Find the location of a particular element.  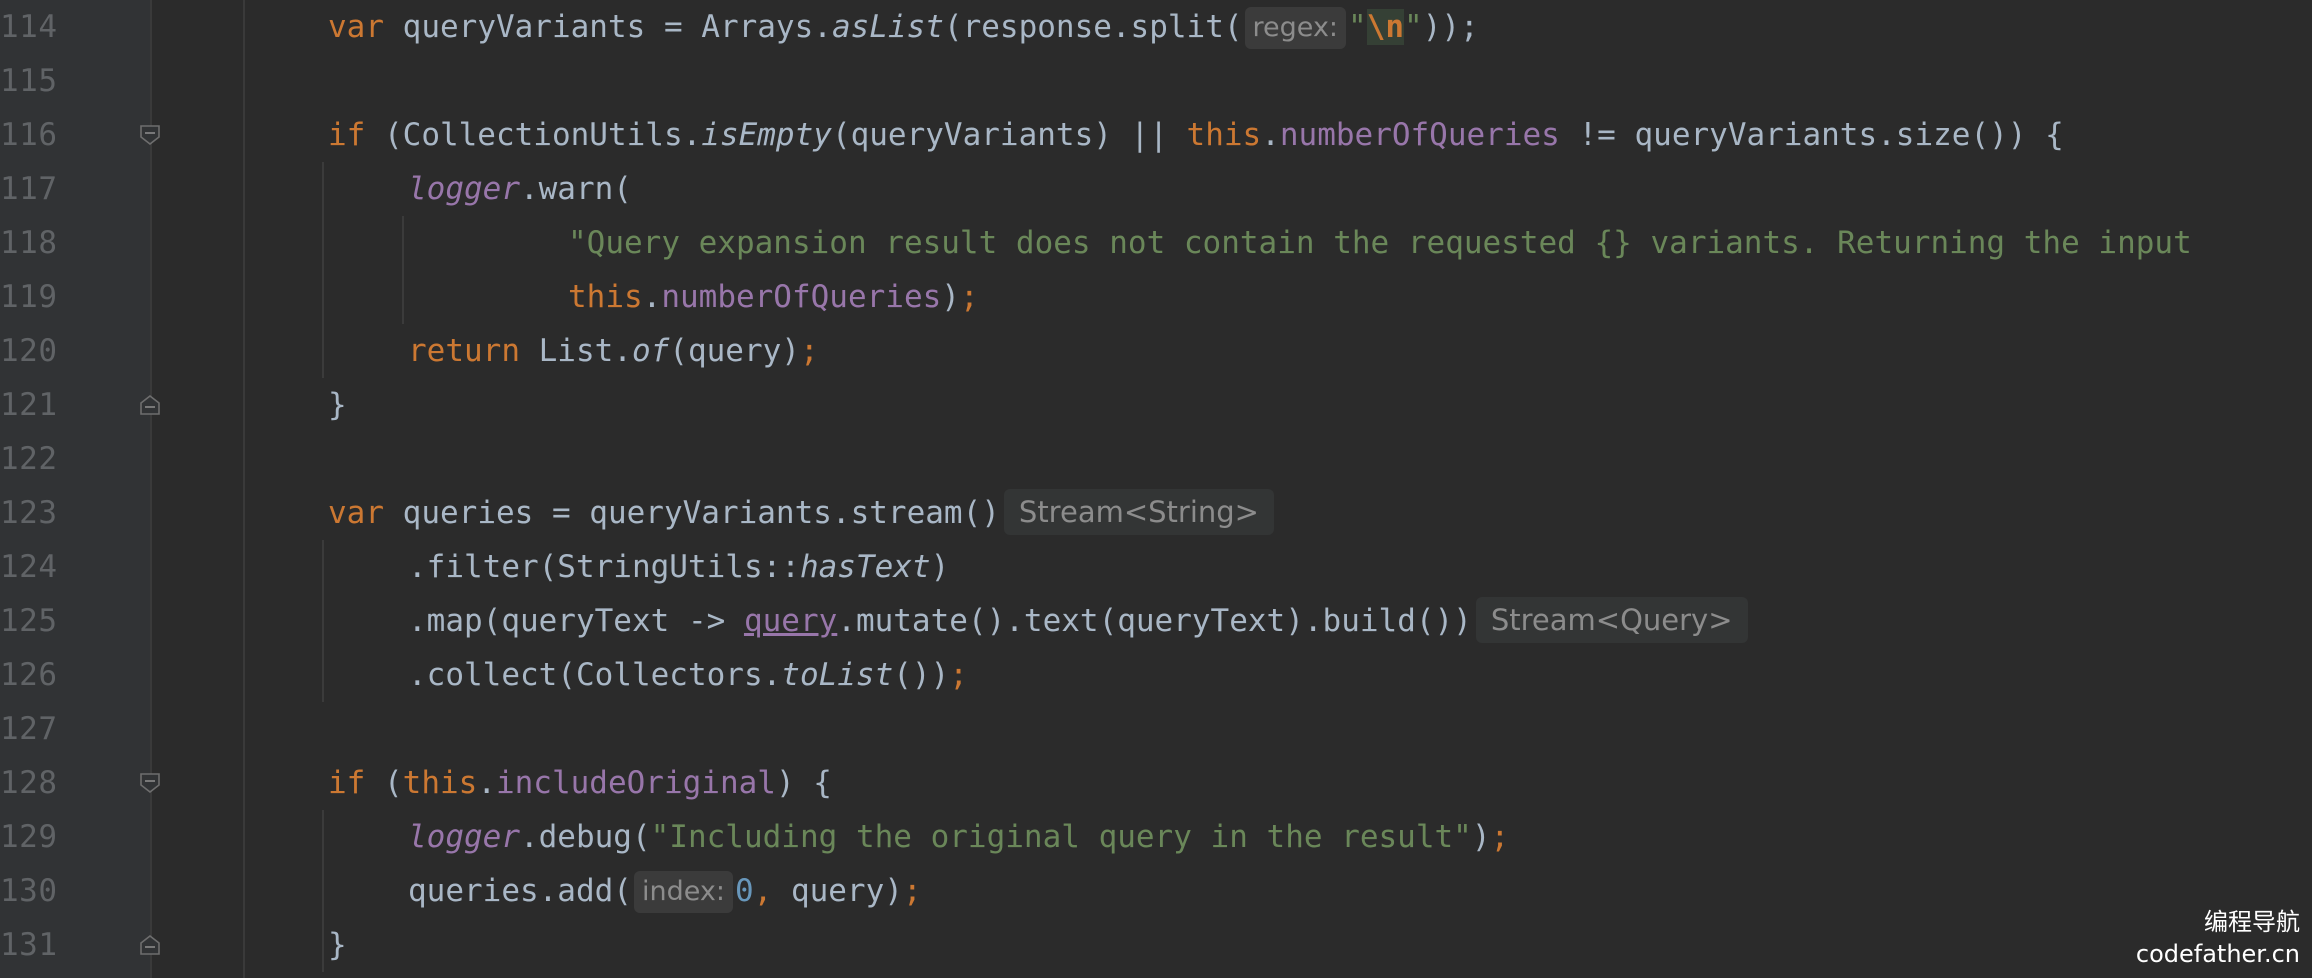

escape-sequence: \n is located at coordinates (1385, 27).